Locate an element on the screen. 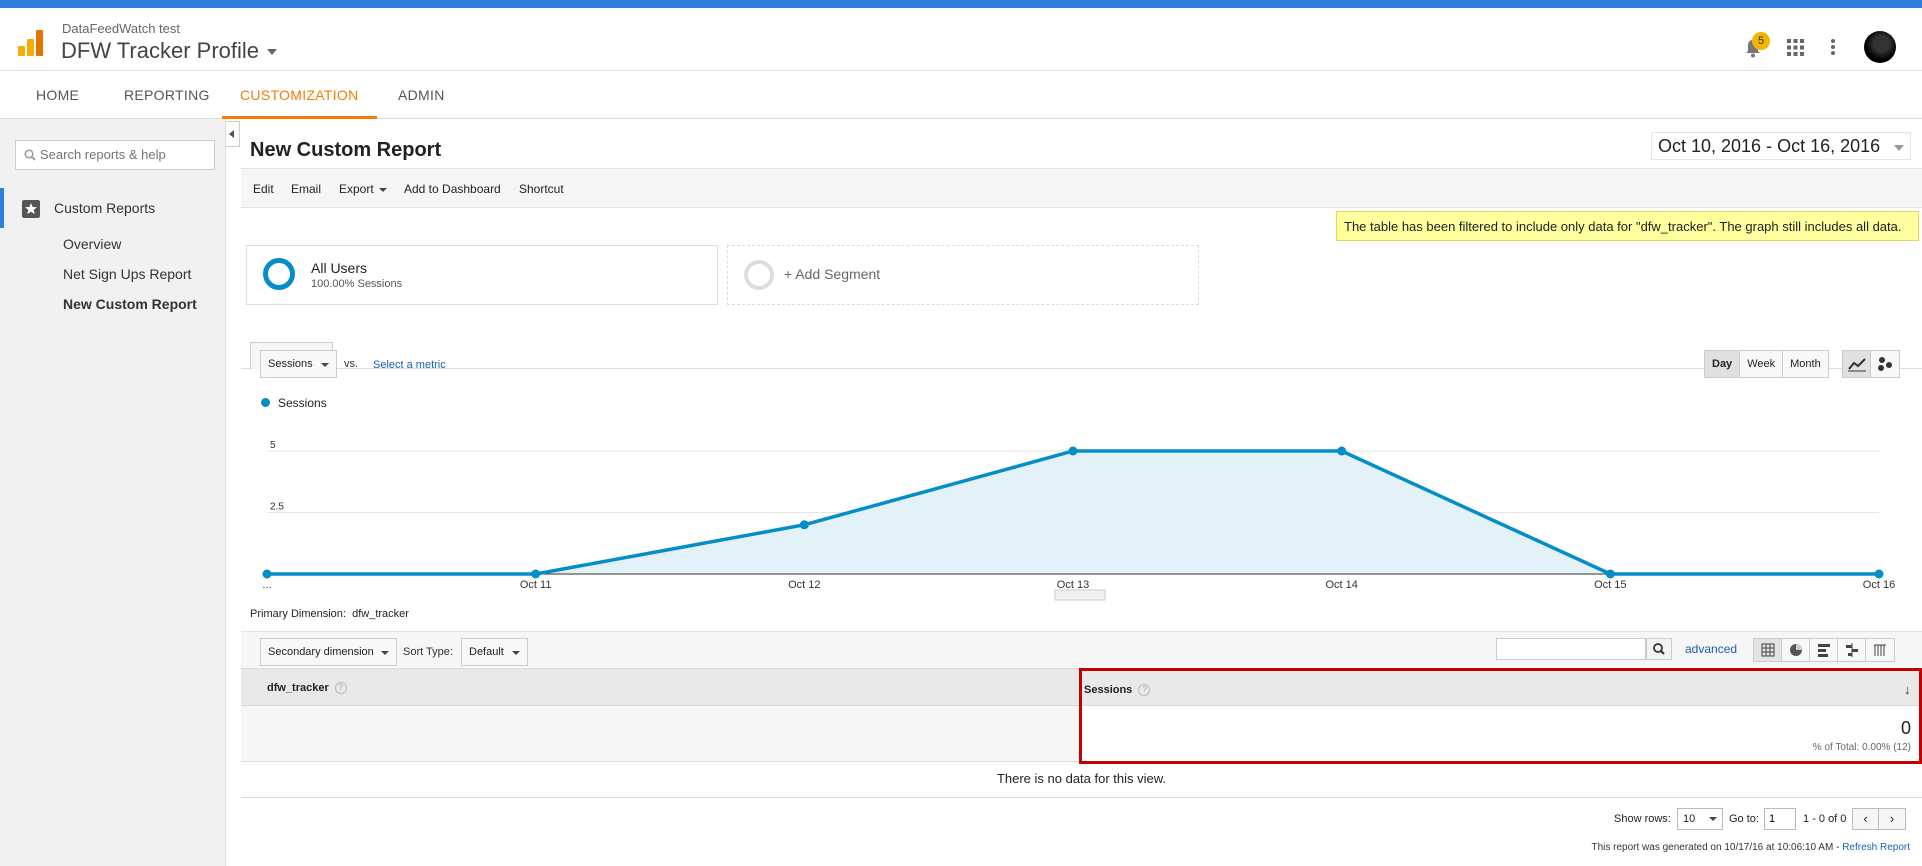 The height and width of the screenshot is (866, 1922). add-to-dashboard-button: Add to Dashboard is located at coordinates (452, 189).